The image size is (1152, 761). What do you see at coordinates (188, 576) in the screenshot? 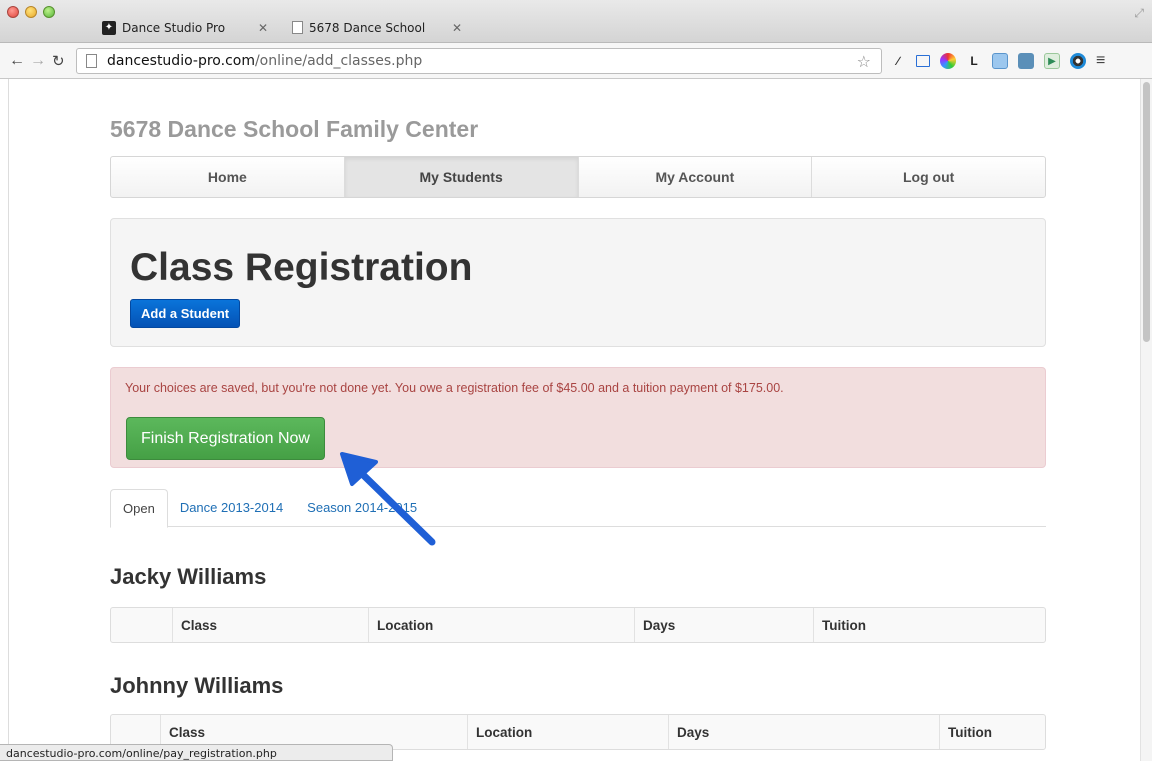
I see `student-name-jacky: Jacky Williams` at bounding box center [188, 576].